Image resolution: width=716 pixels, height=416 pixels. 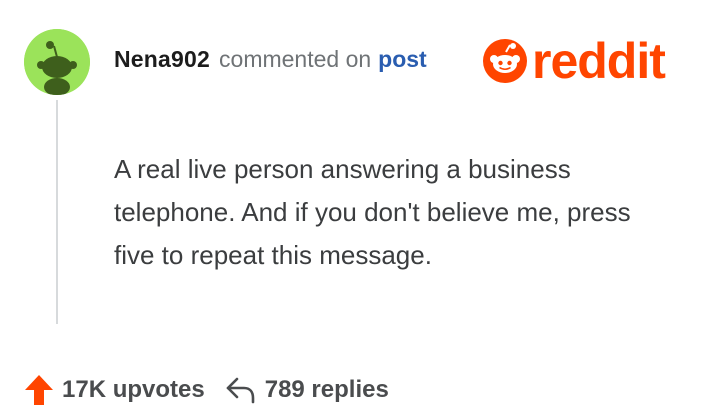 I want to click on snoo-avatar-icon, so click(x=57, y=62).